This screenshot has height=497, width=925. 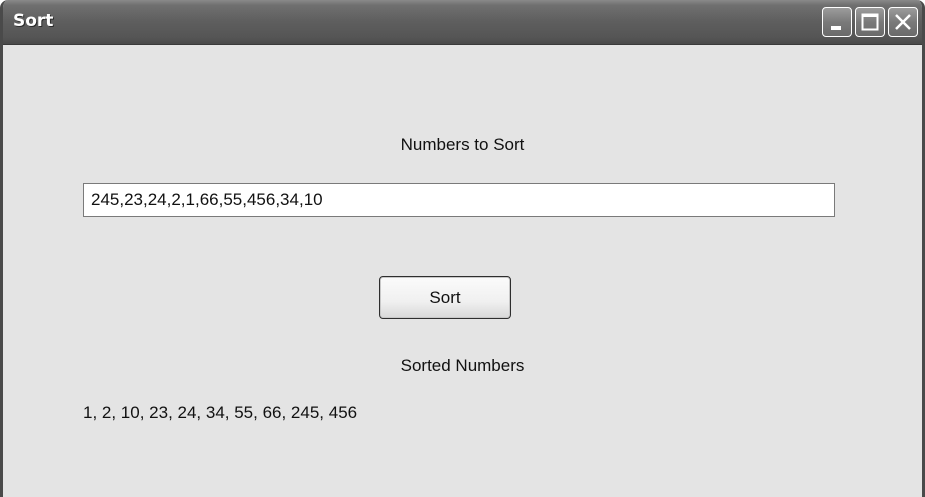 I want to click on close-icon, so click(x=903, y=22).